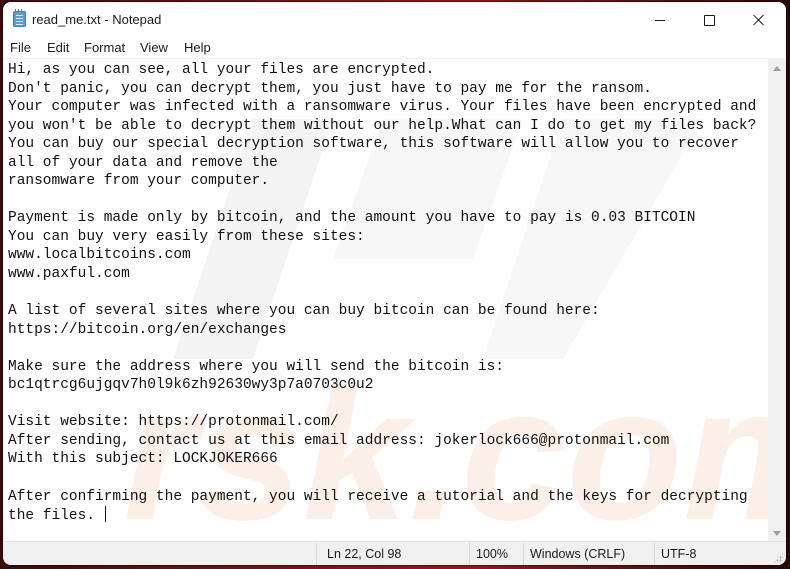 This screenshot has height=569, width=790. What do you see at coordinates (58, 47) in the screenshot?
I see `menu-edit: Edit` at bounding box center [58, 47].